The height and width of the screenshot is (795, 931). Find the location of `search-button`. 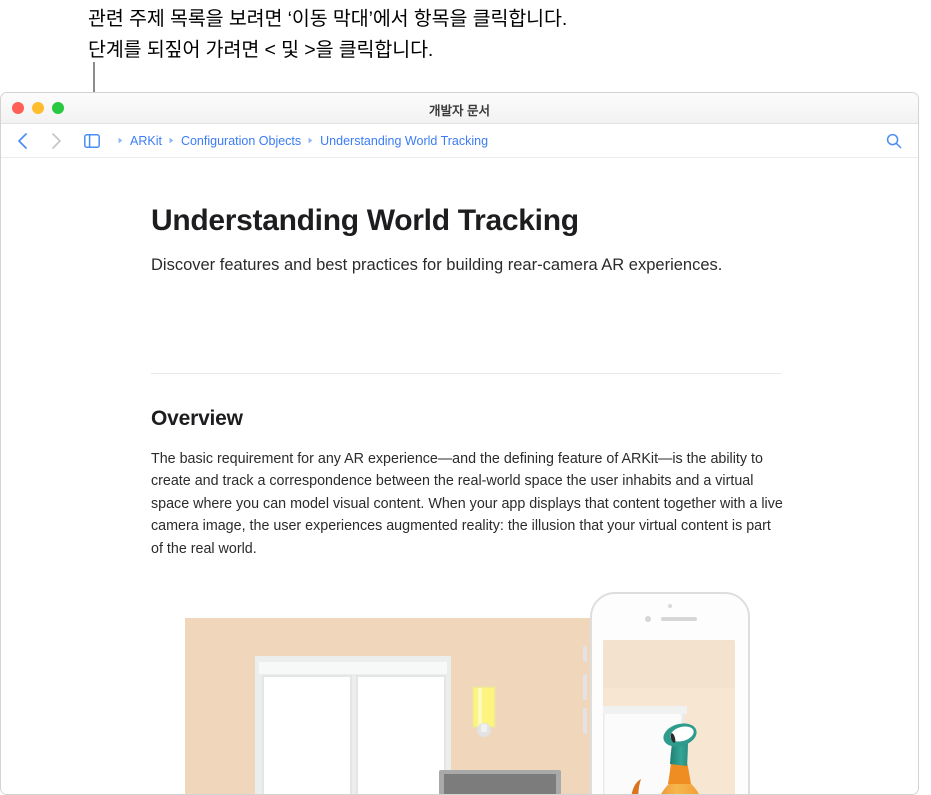

search-button is located at coordinates (894, 141).